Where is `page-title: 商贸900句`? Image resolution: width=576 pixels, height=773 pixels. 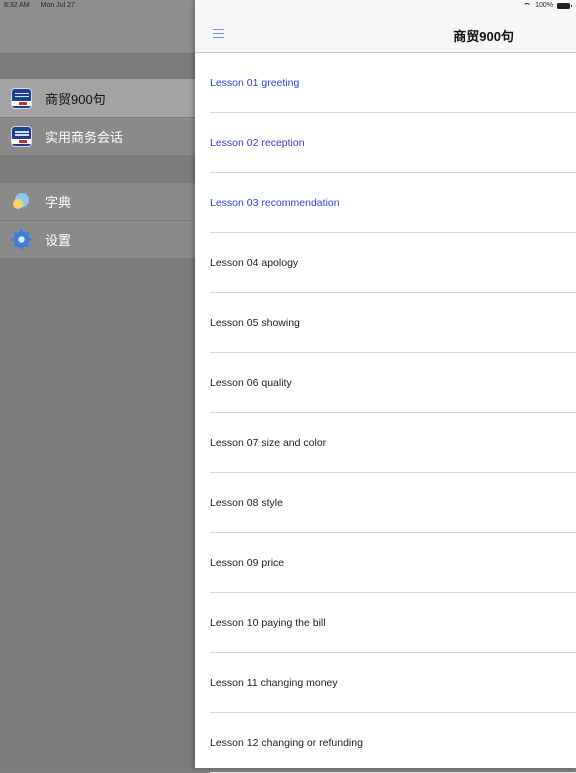 page-title: 商贸900句 is located at coordinates (483, 36).